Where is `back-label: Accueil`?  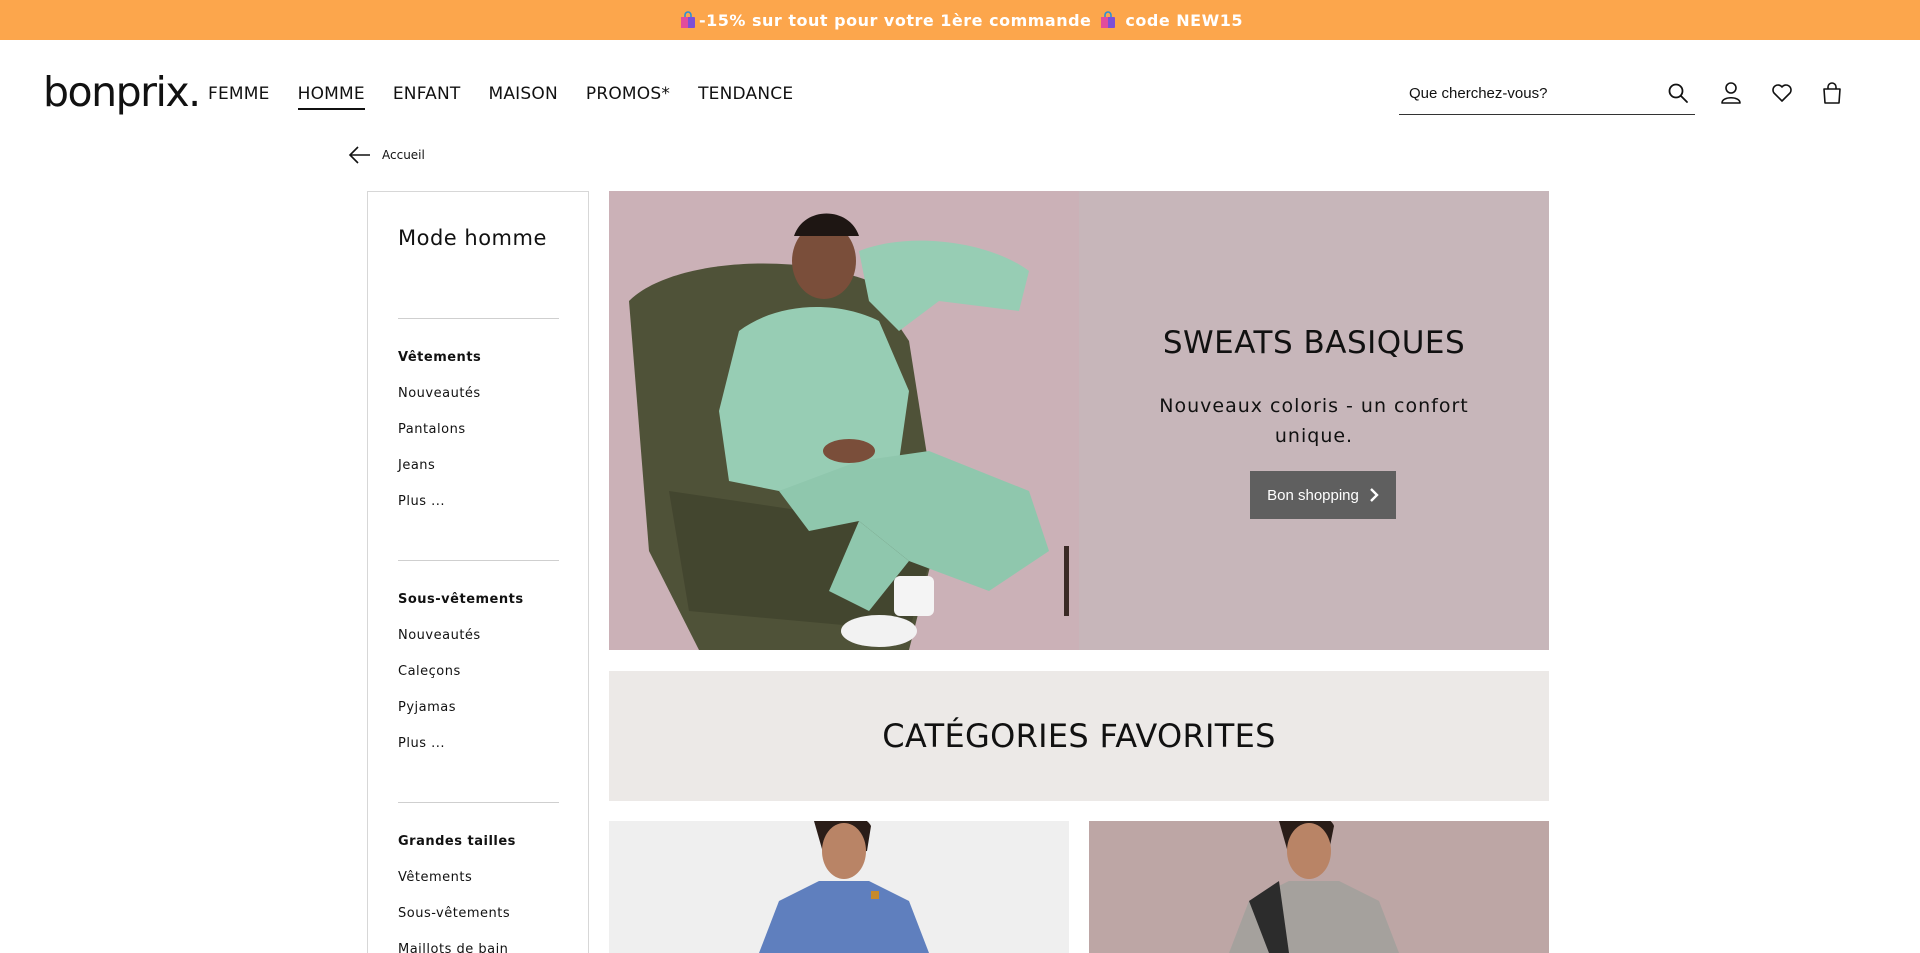
back-label: Accueil is located at coordinates (403, 155).